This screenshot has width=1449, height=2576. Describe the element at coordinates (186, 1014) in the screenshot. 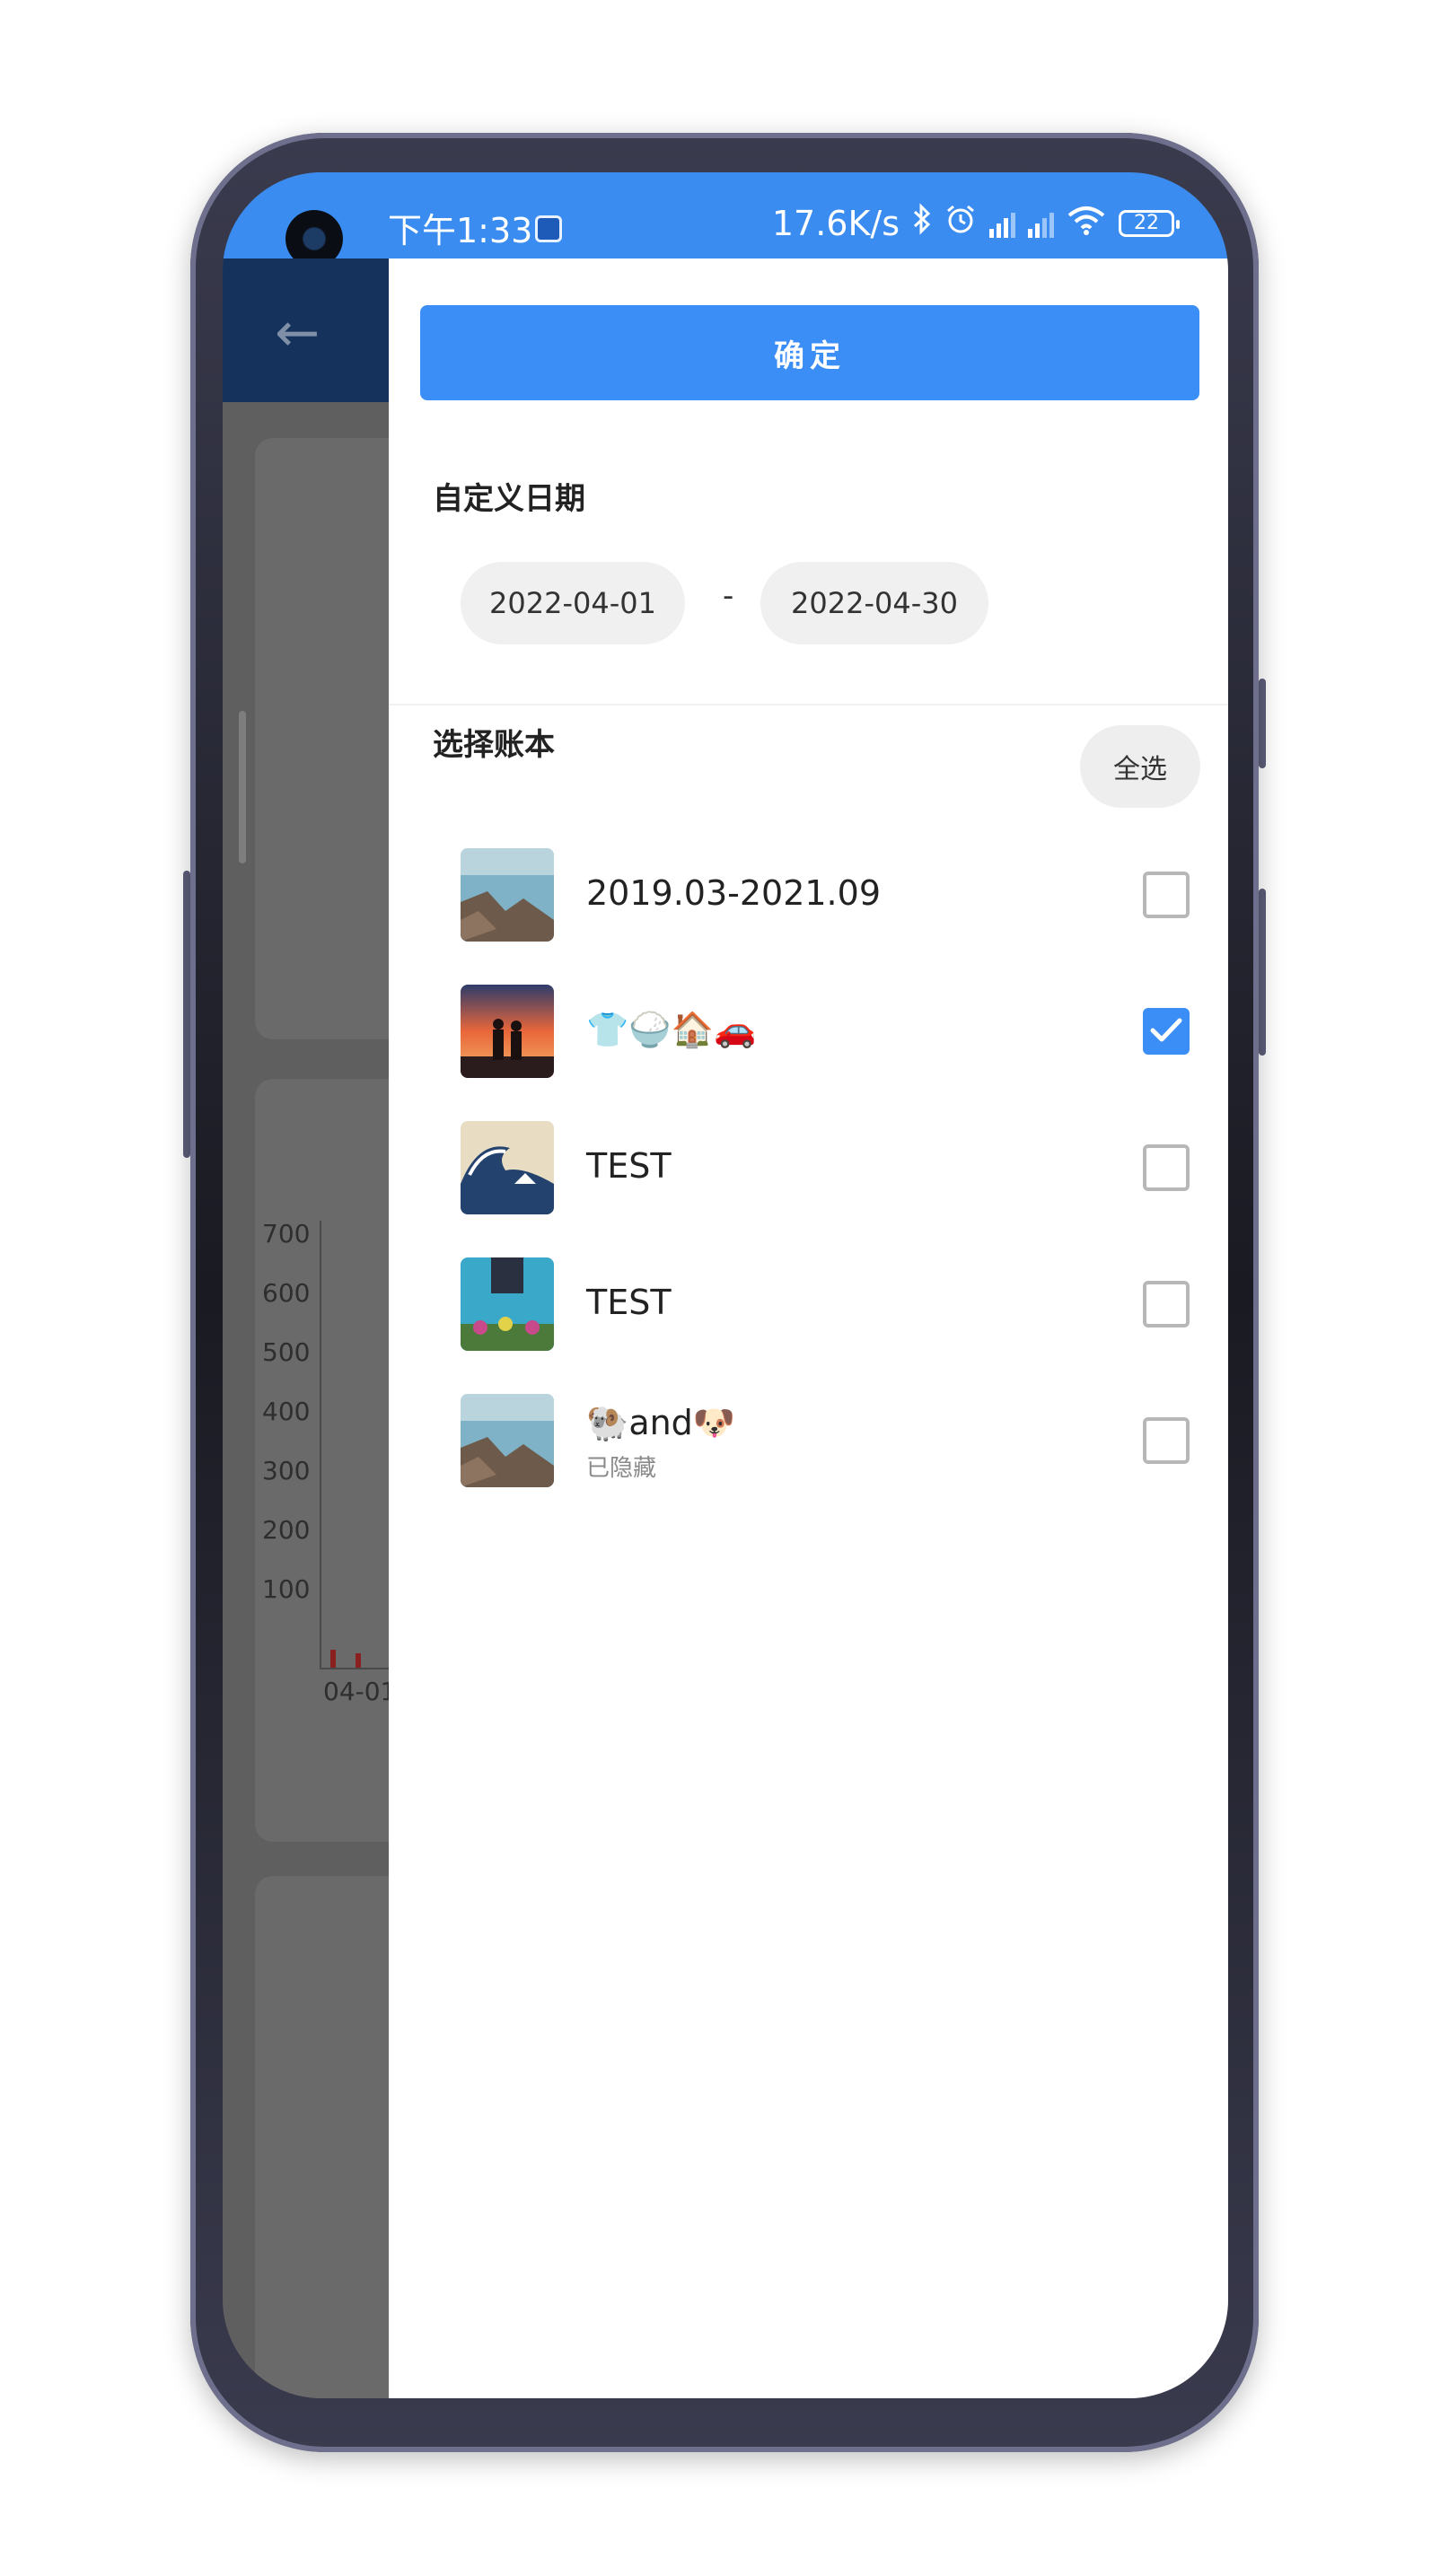

I see `volume-button` at that location.